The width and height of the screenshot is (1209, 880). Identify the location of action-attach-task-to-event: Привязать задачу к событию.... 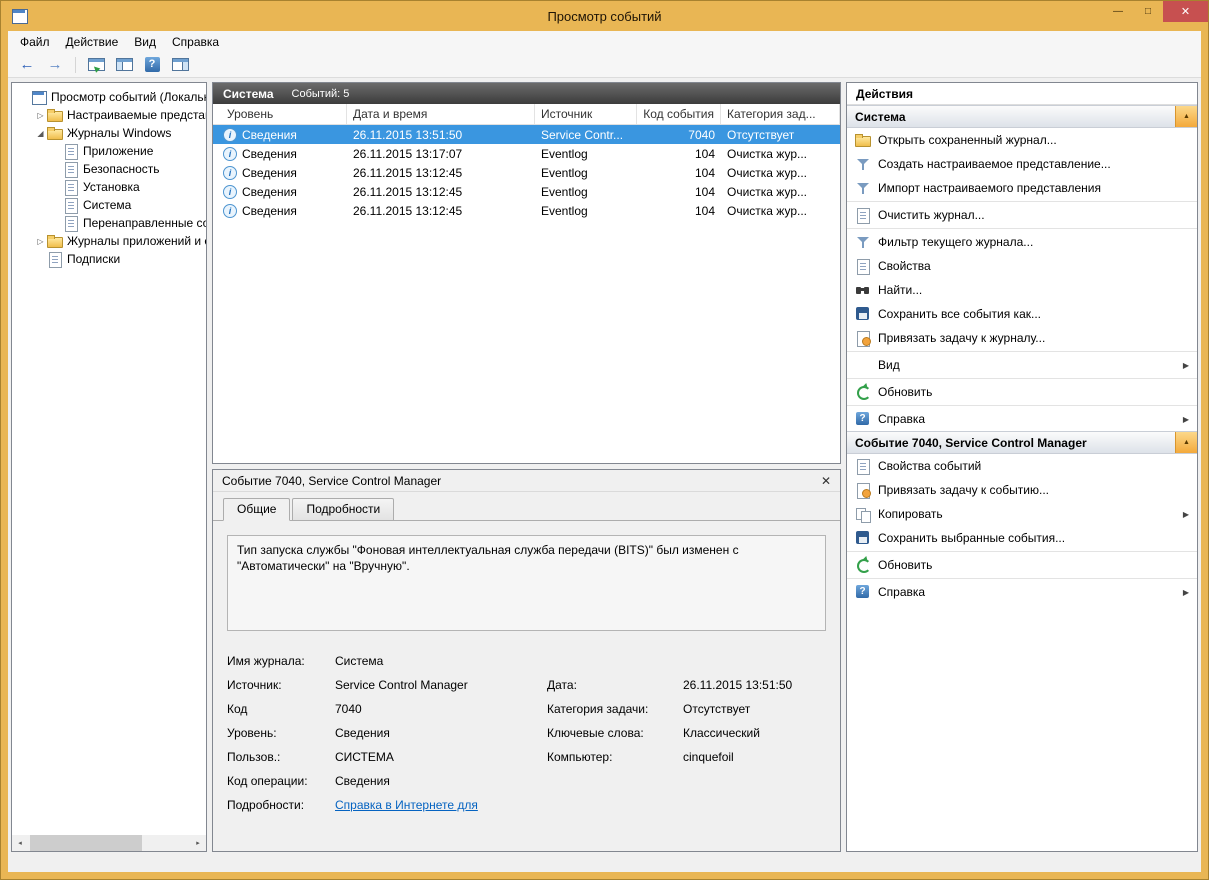
(1022, 490).